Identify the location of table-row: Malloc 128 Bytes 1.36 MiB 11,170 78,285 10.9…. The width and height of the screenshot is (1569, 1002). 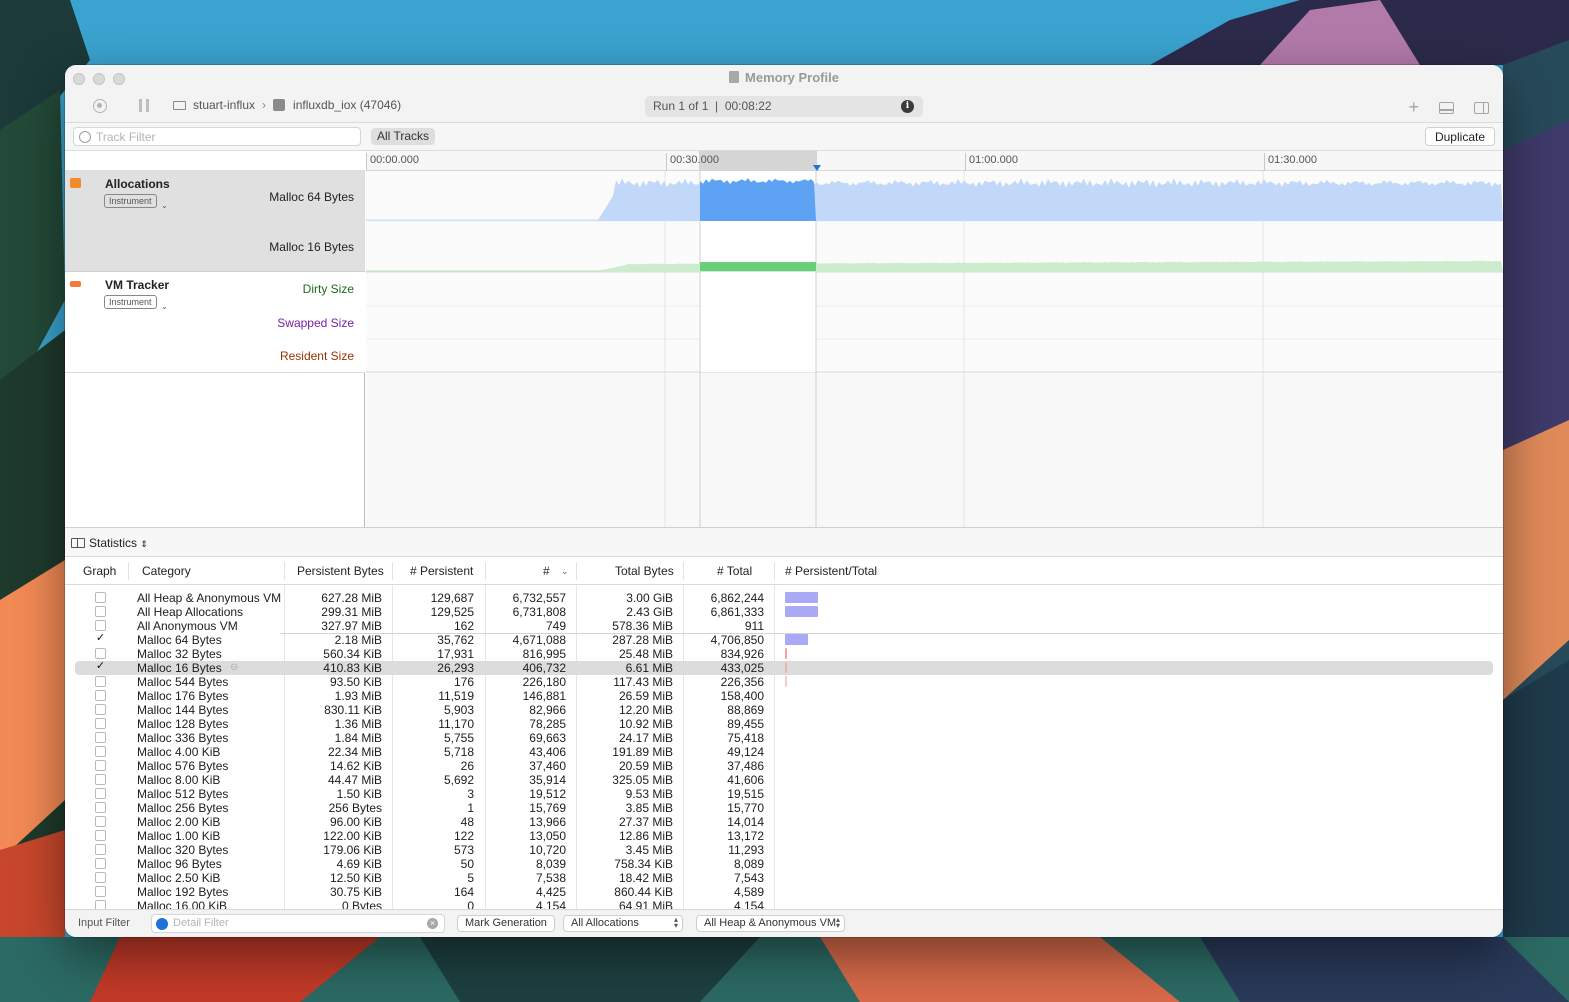
(784, 724).